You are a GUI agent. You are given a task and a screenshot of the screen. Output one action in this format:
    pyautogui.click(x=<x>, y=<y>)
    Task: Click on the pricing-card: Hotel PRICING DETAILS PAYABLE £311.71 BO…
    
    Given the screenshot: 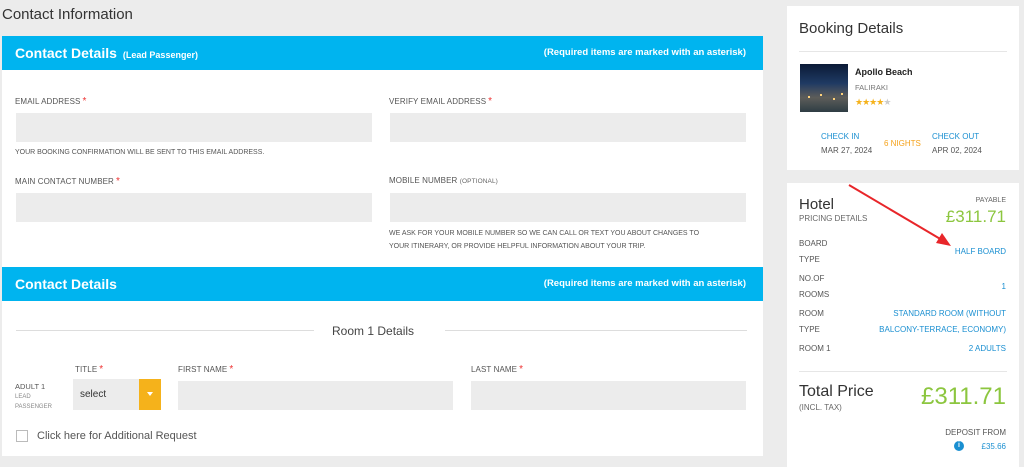 What is the action you would take?
    pyautogui.click(x=903, y=325)
    